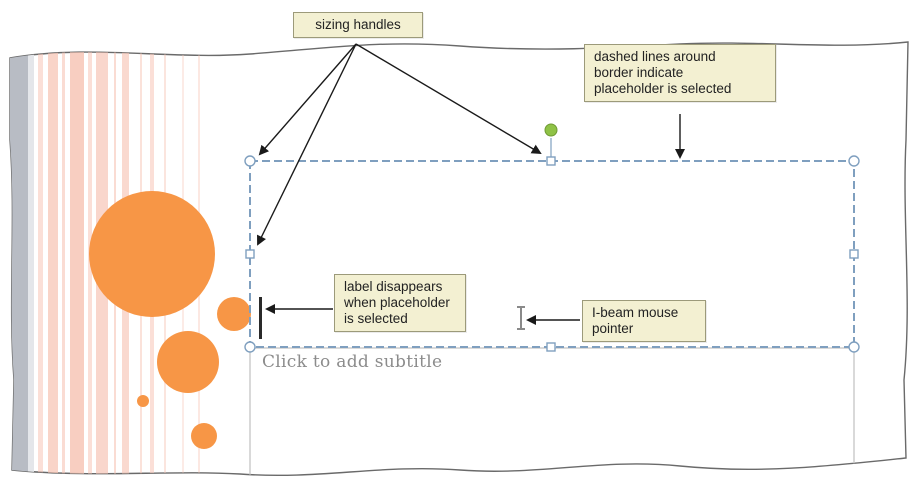 The image size is (918, 484). What do you see at coordinates (393, 286) in the screenshot?
I see `callout-line: label disappears` at bounding box center [393, 286].